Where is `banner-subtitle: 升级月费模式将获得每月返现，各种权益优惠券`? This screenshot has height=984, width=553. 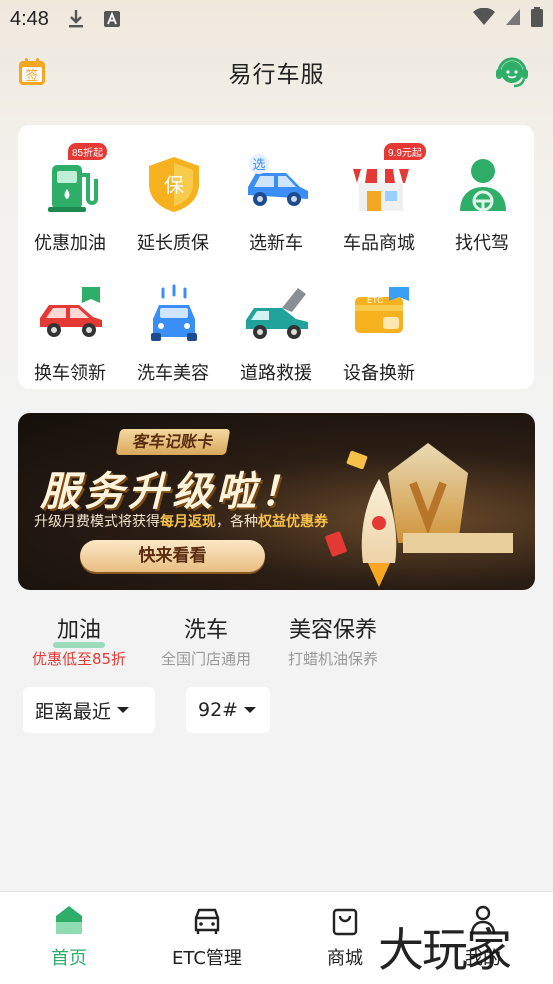 banner-subtitle: 升级月费模式将获得每月返现，各种权益优惠券 is located at coordinates (181, 522).